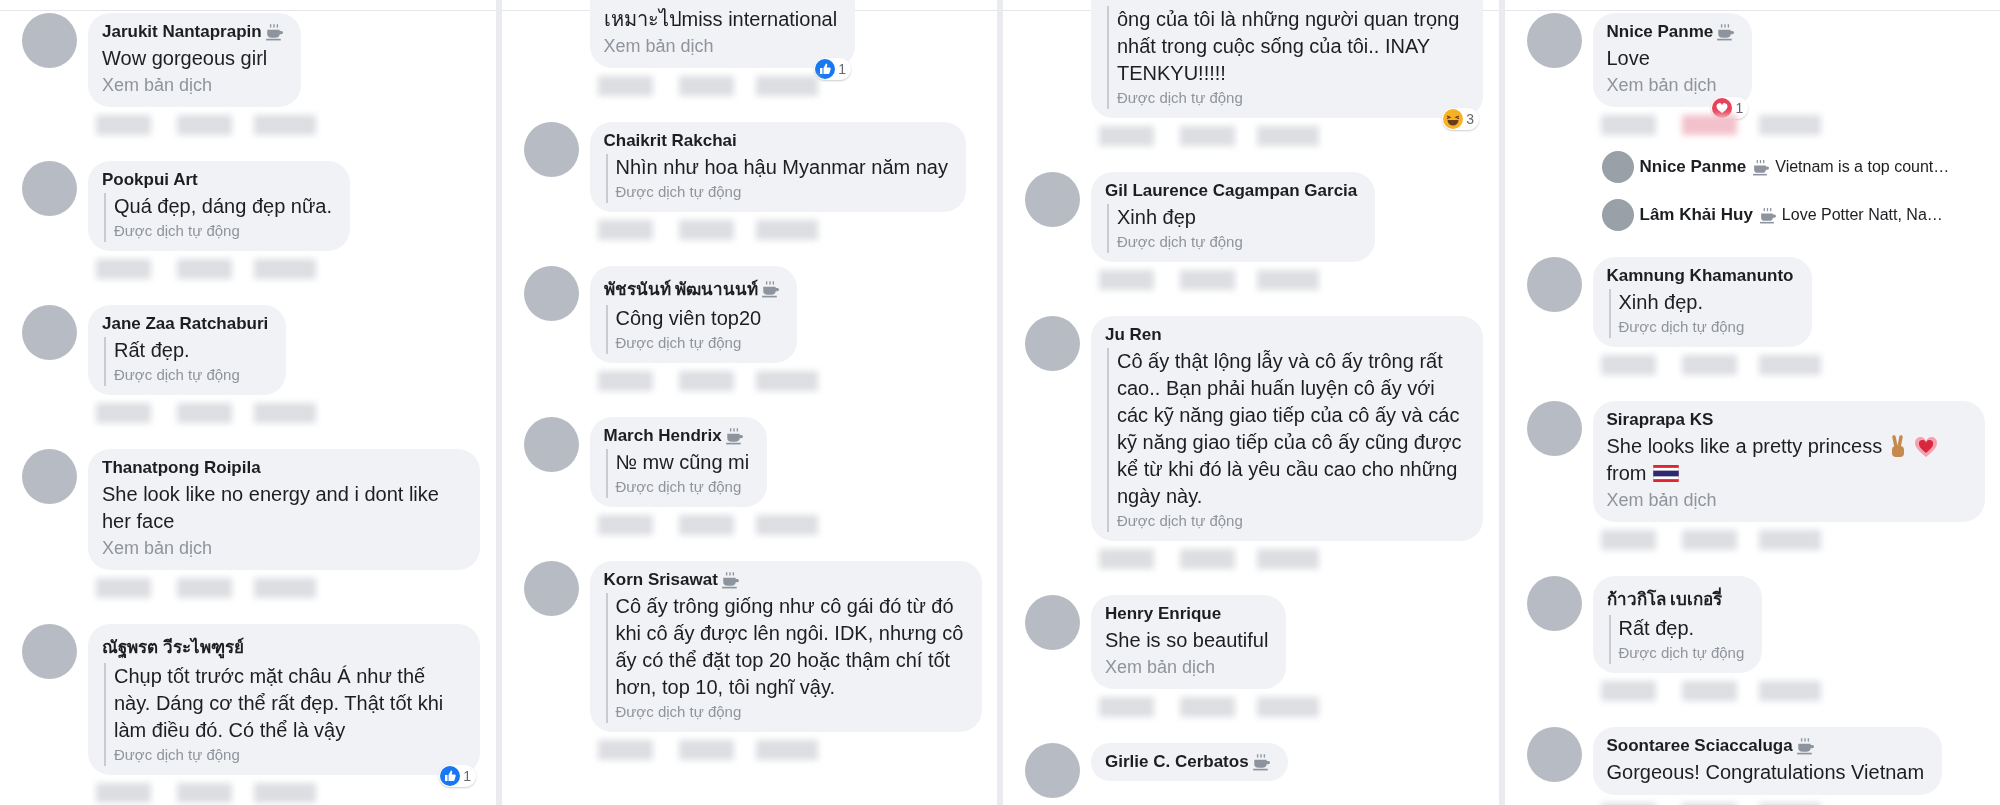 The width and height of the screenshot is (2000, 805). I want to click on comment-text: She look like no energy and i dont like her face, so click(271, 508).